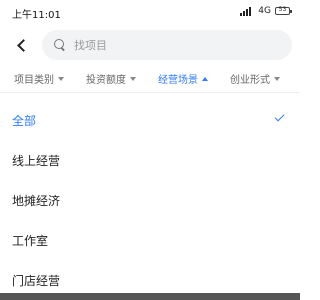 The width and height of the screenshot is (320, 300). I want to click on battery-level: 53, so click(282, 9).